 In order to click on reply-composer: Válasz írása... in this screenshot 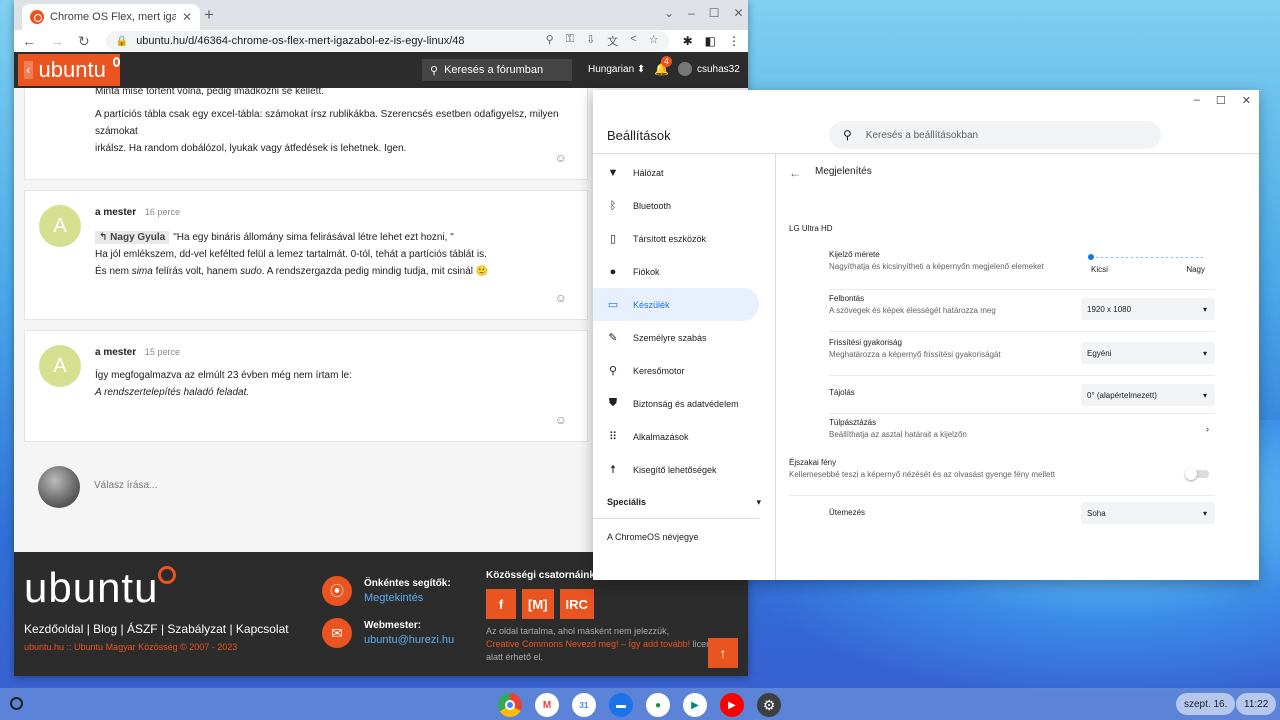, I will do `click(306, 484)`.